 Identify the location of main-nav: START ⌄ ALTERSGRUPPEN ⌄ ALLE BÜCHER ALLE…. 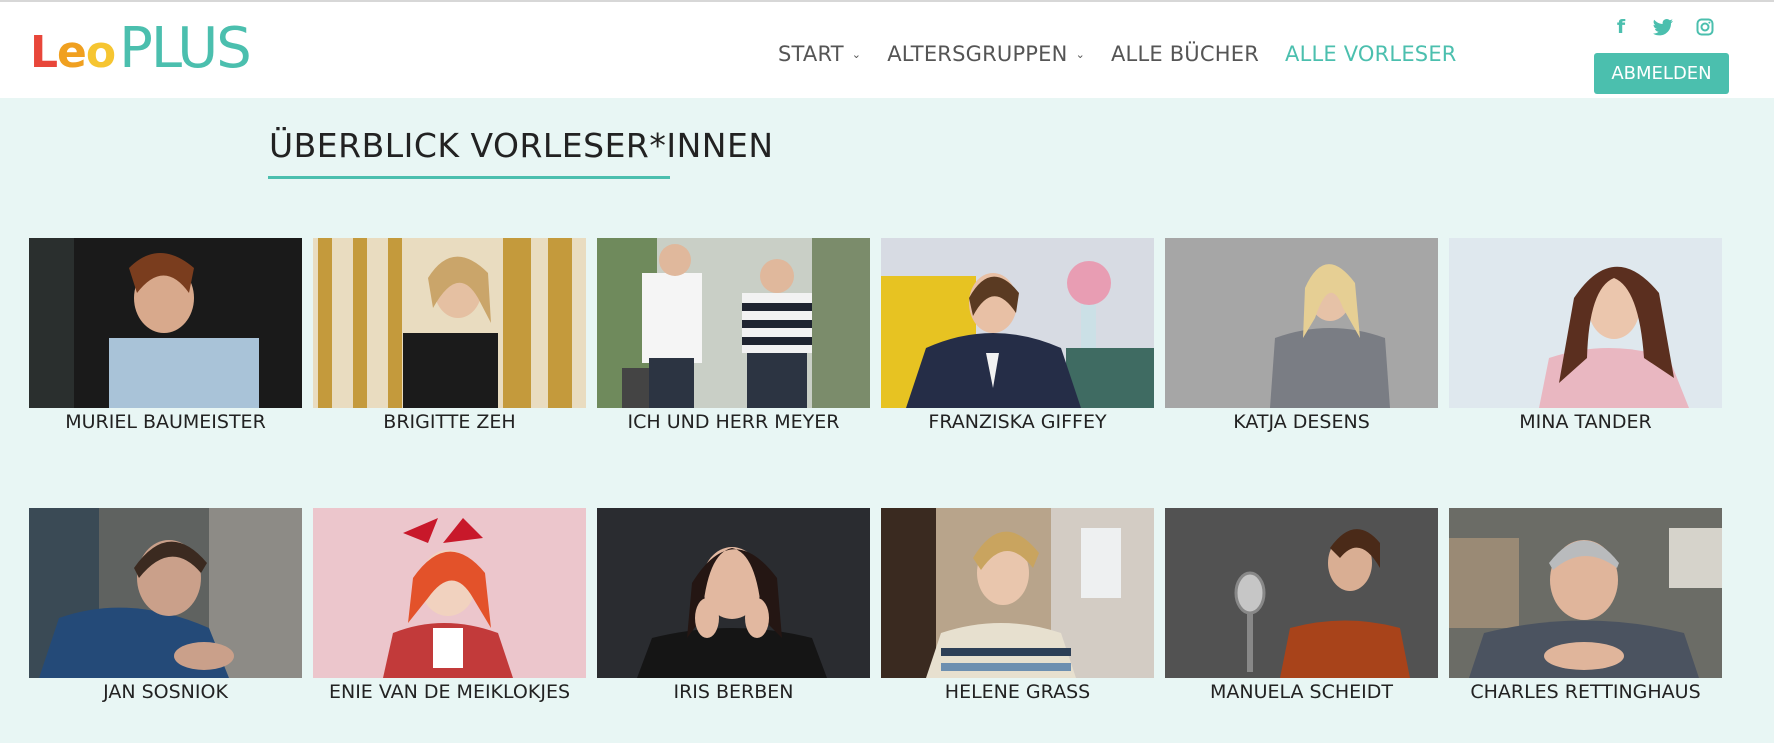
(1130, 54).